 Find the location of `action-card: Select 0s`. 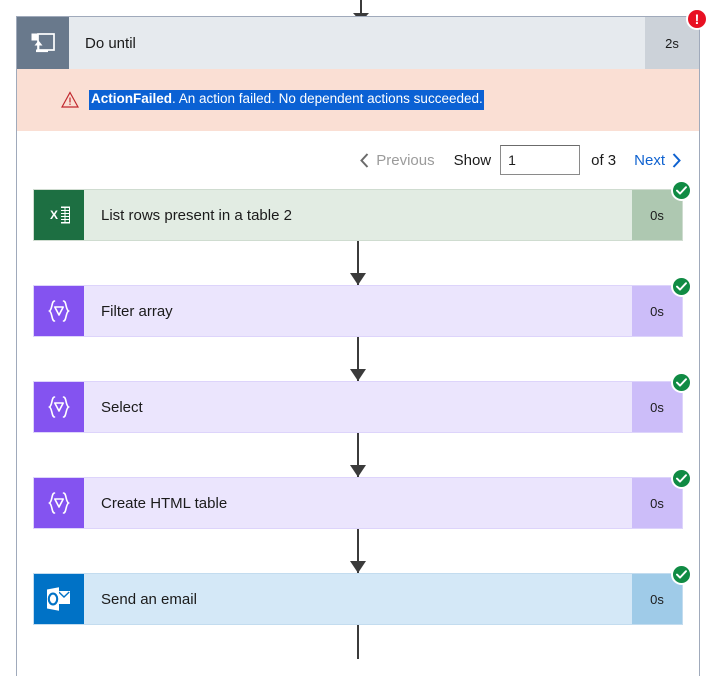

action-card: Select 0s is located at coordinates (358, 407).